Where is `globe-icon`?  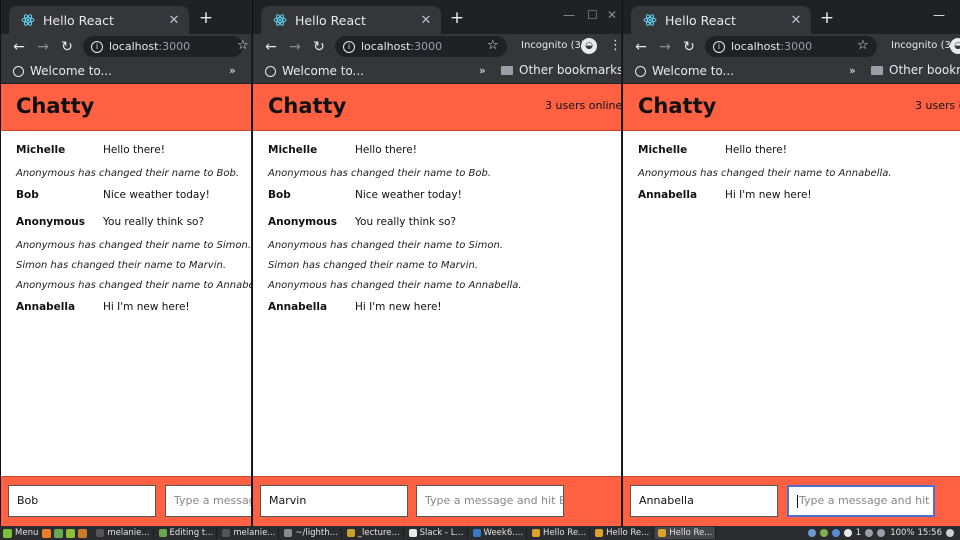 globe-icon is located at coordinates (270, 71).